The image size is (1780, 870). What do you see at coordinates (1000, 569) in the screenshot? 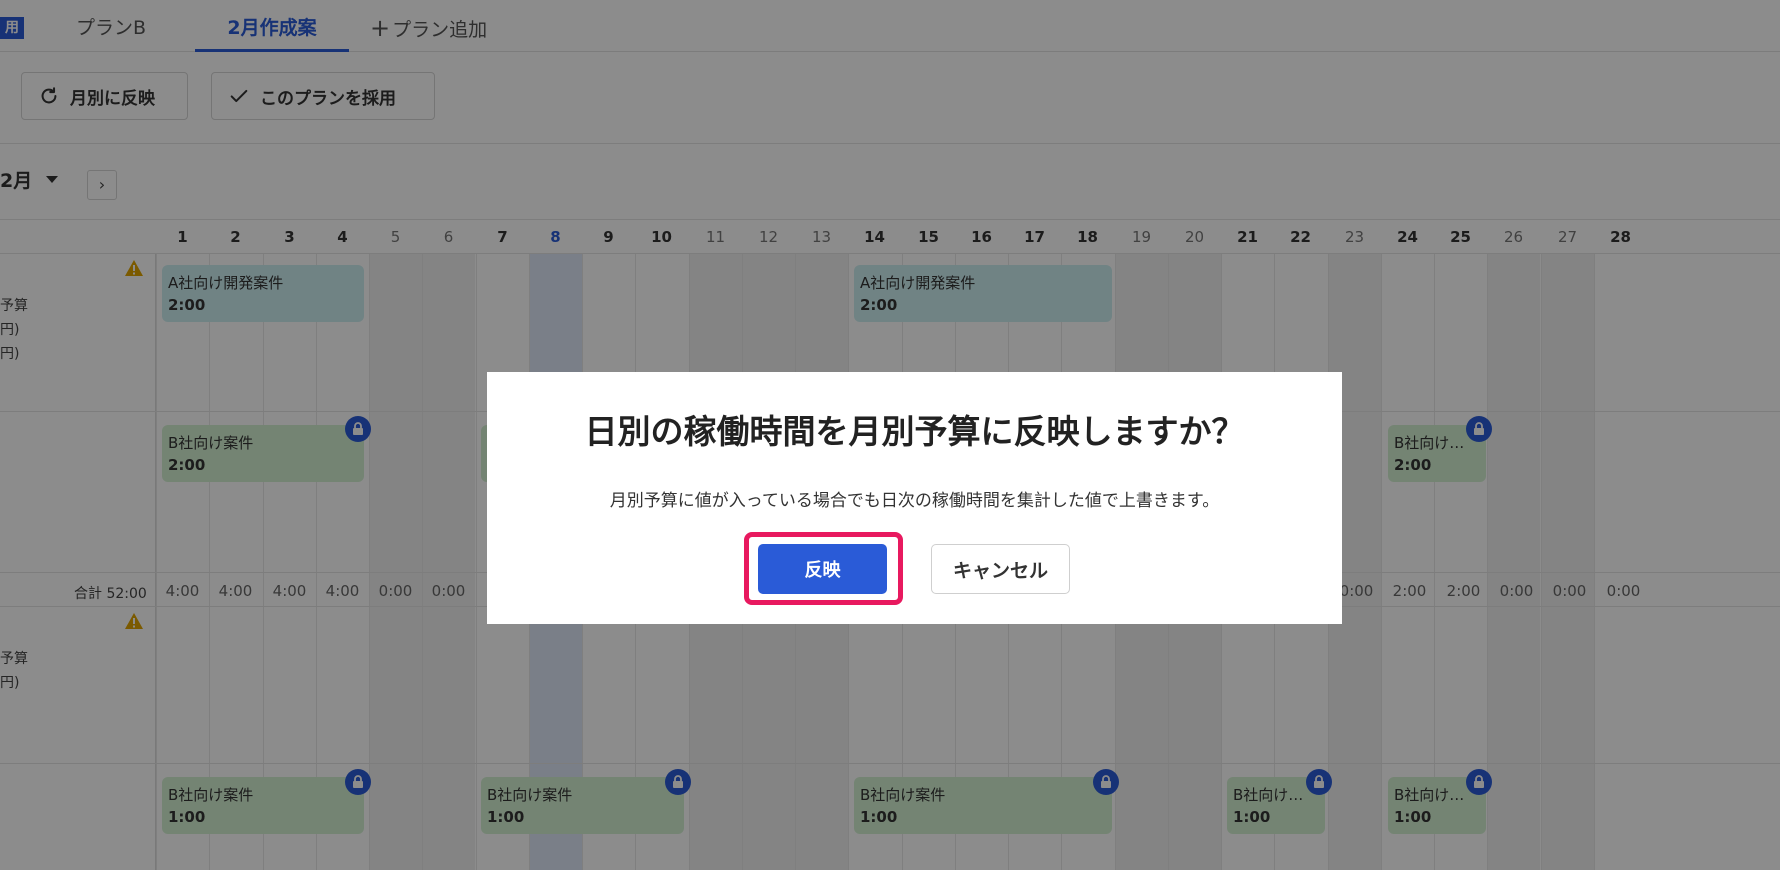
I see `cancel-button: キャンセル` at bounding box center [1000, 569].